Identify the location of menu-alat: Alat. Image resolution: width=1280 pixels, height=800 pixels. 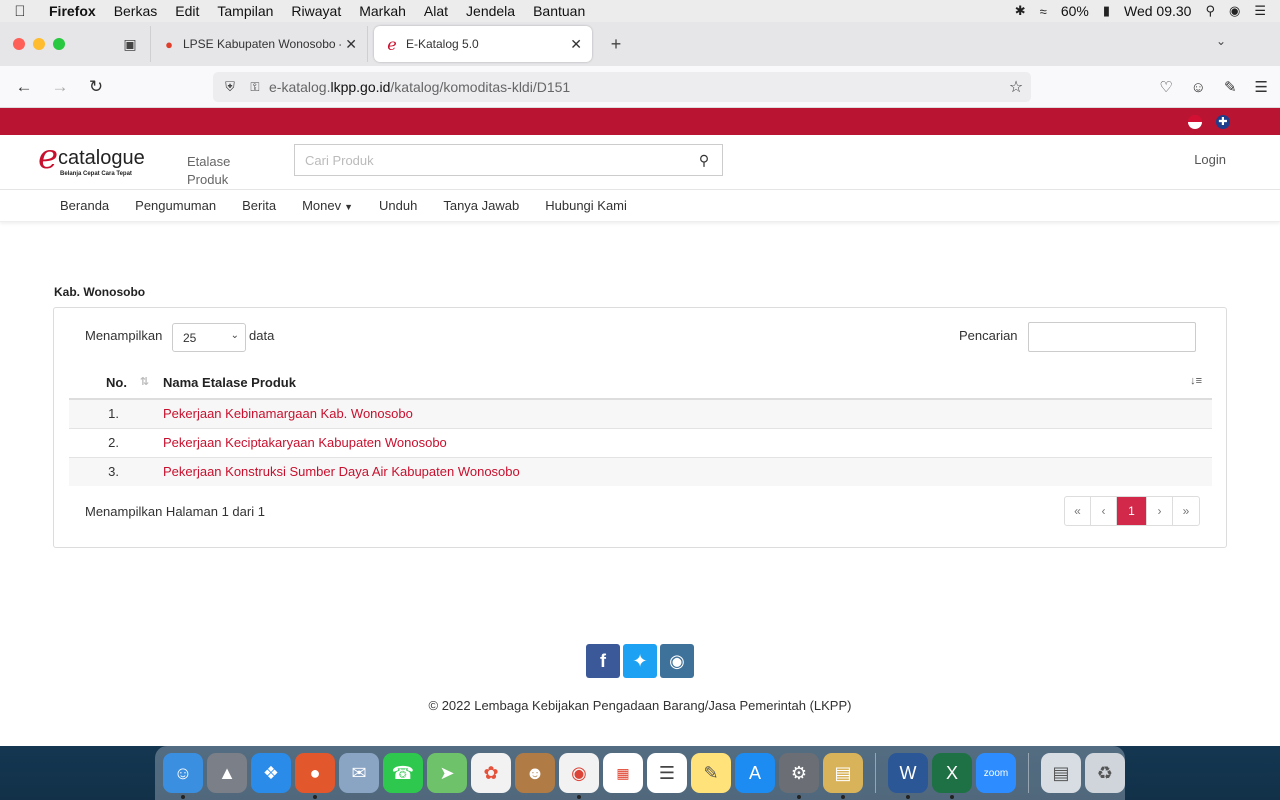
(436, 11).